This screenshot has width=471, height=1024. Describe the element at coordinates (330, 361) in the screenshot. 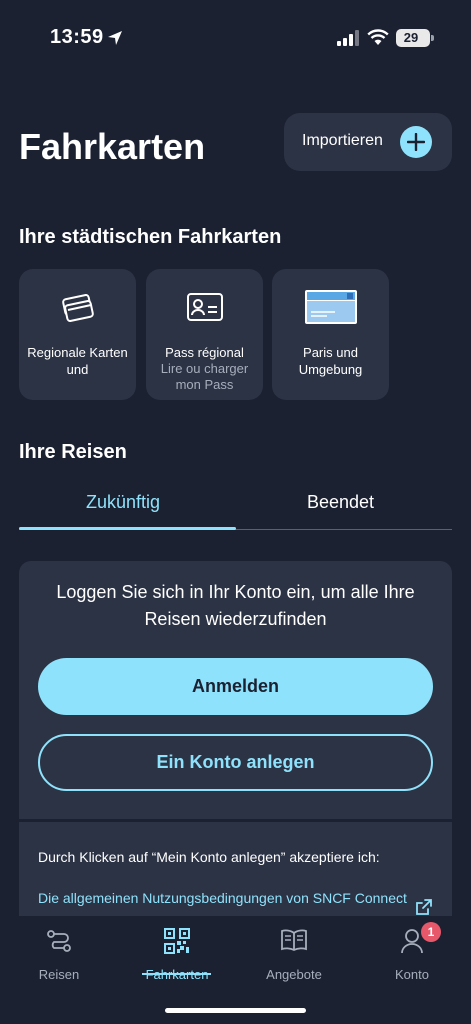

I see `card-label: Paris und Umgebung` at that location.